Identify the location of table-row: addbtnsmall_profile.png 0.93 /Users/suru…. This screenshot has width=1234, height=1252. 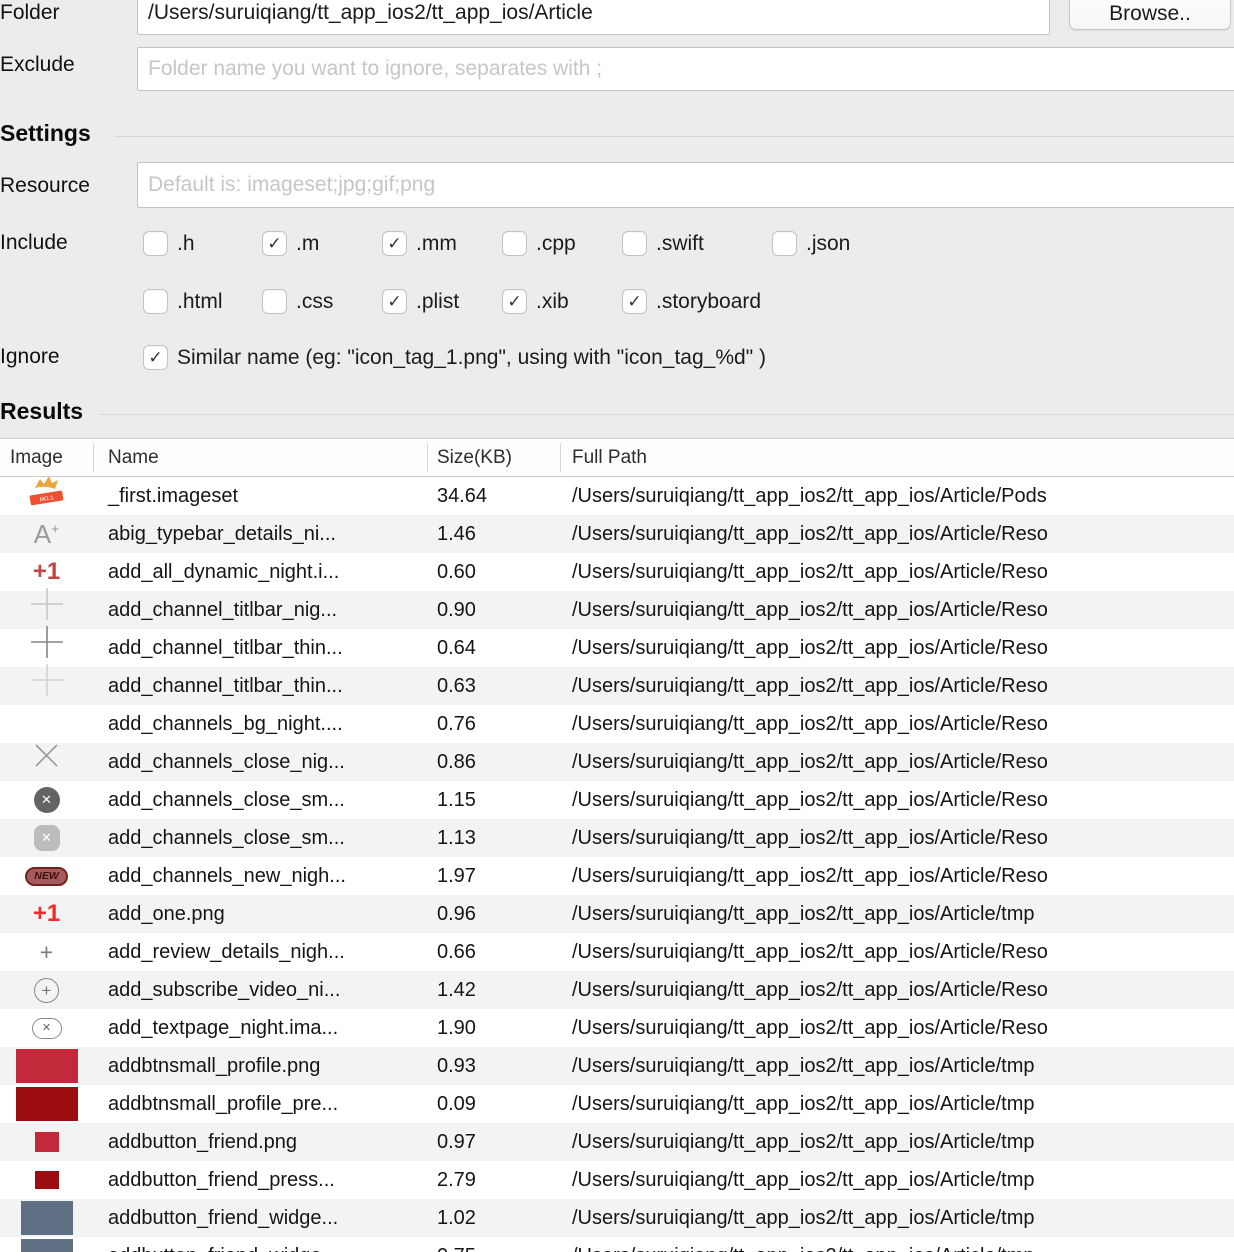
(617, 1066).